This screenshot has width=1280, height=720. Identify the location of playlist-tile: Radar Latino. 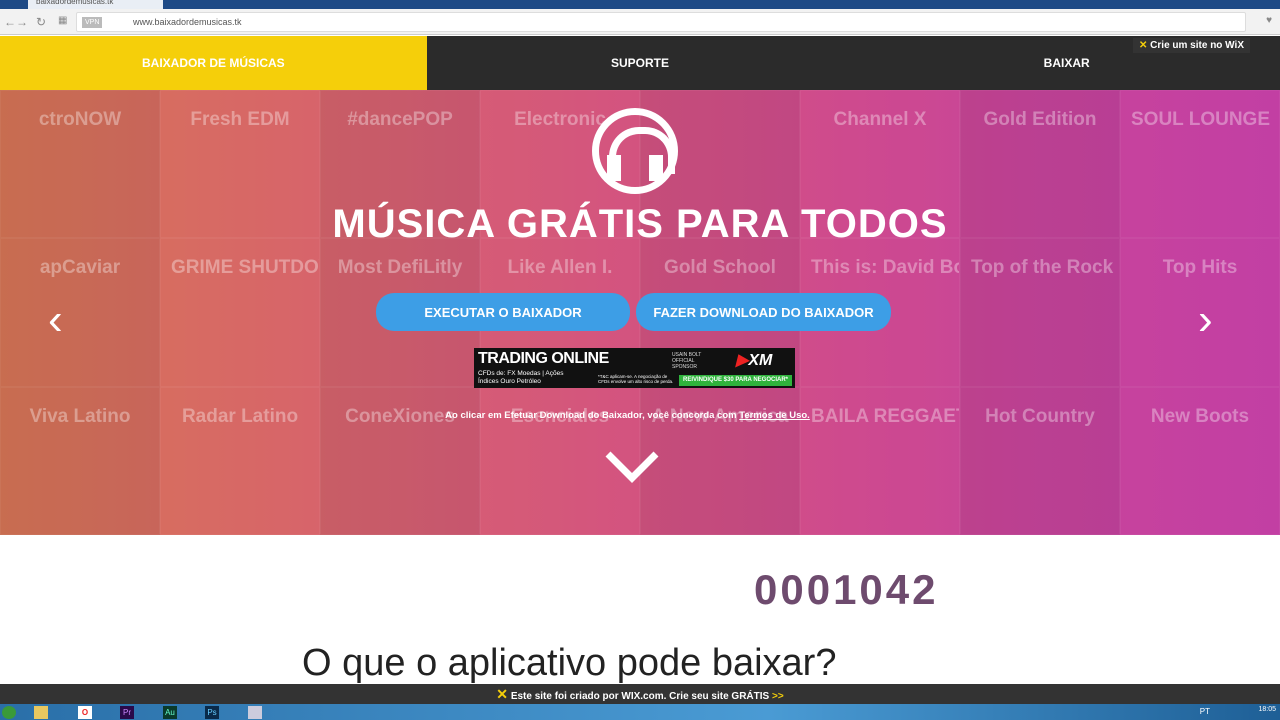
(240, 460).